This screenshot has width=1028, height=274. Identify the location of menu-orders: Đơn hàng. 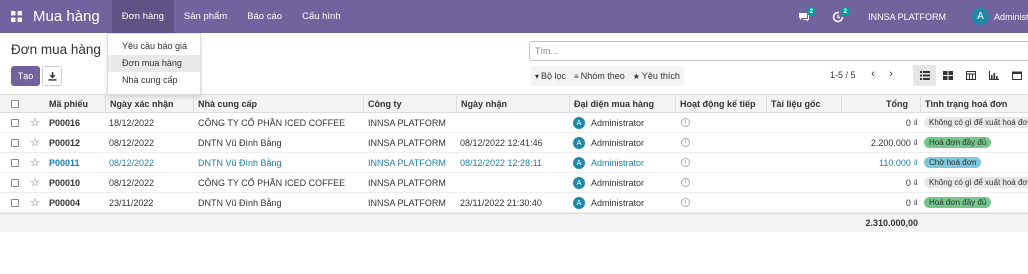
(142, 16).